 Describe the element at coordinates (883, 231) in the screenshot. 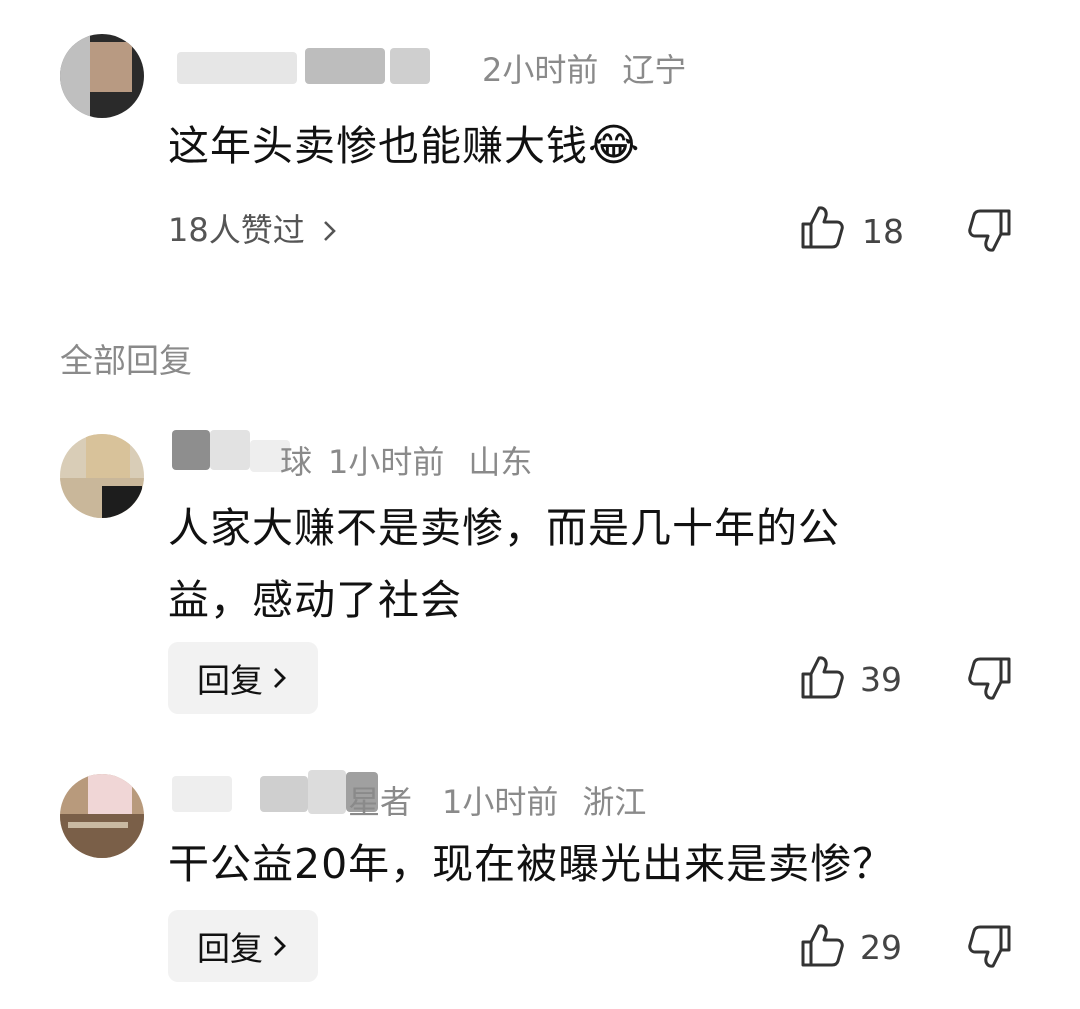

I see `like-count: 18` at that location.